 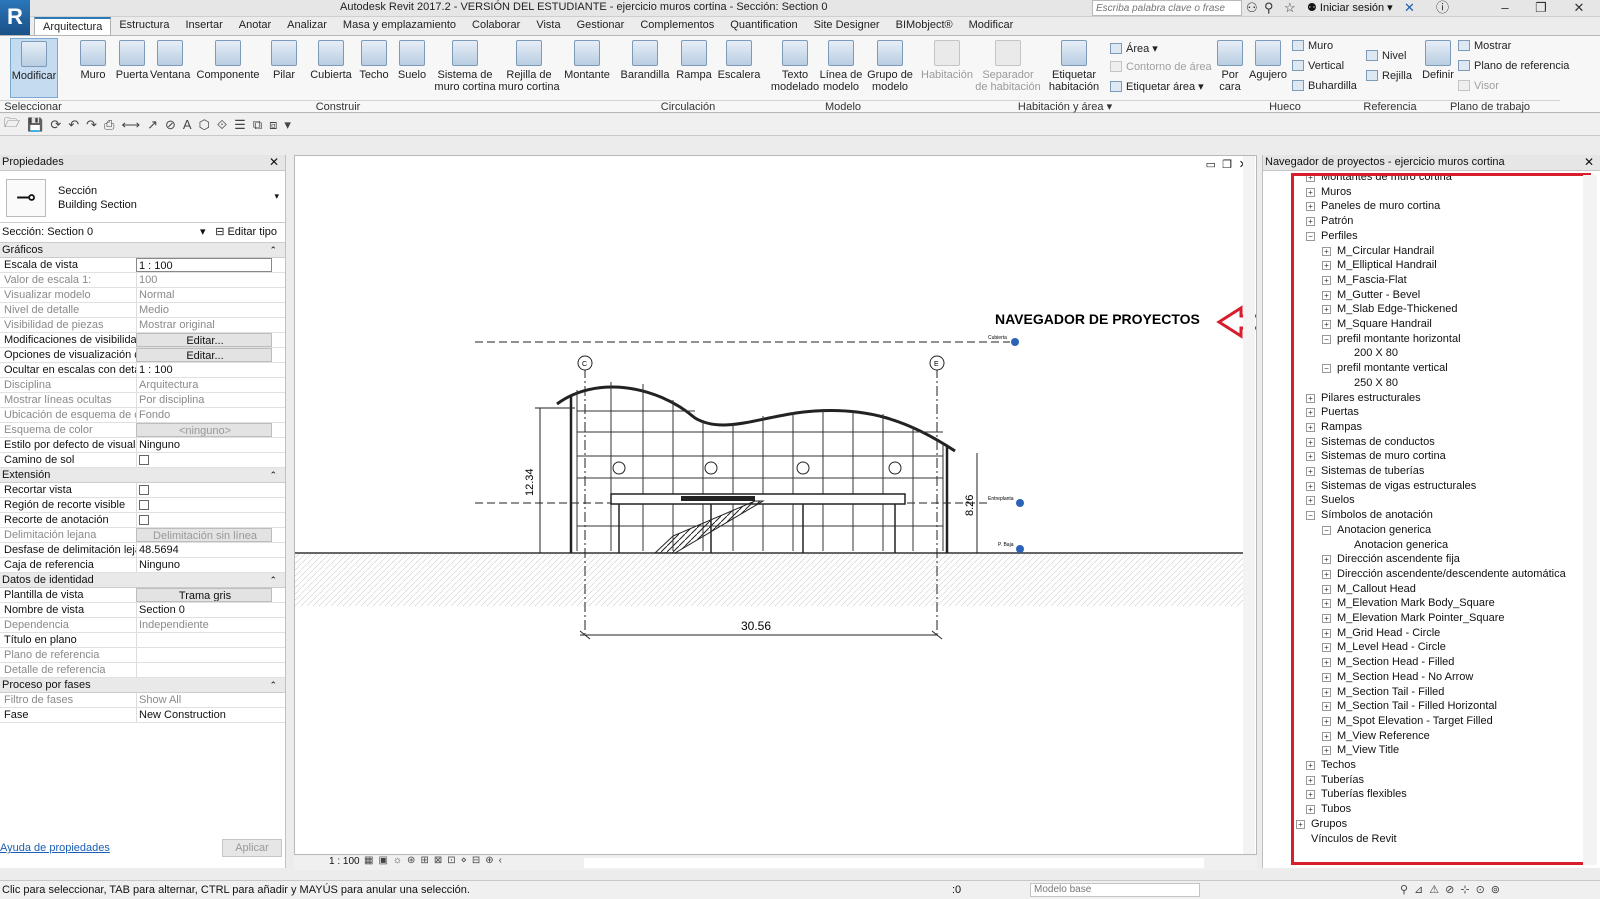 What do you see at coordinates (847, 26) in the screenshot?
I see `tab-site-designer: Site Designer` at bounding box center [847, 26].